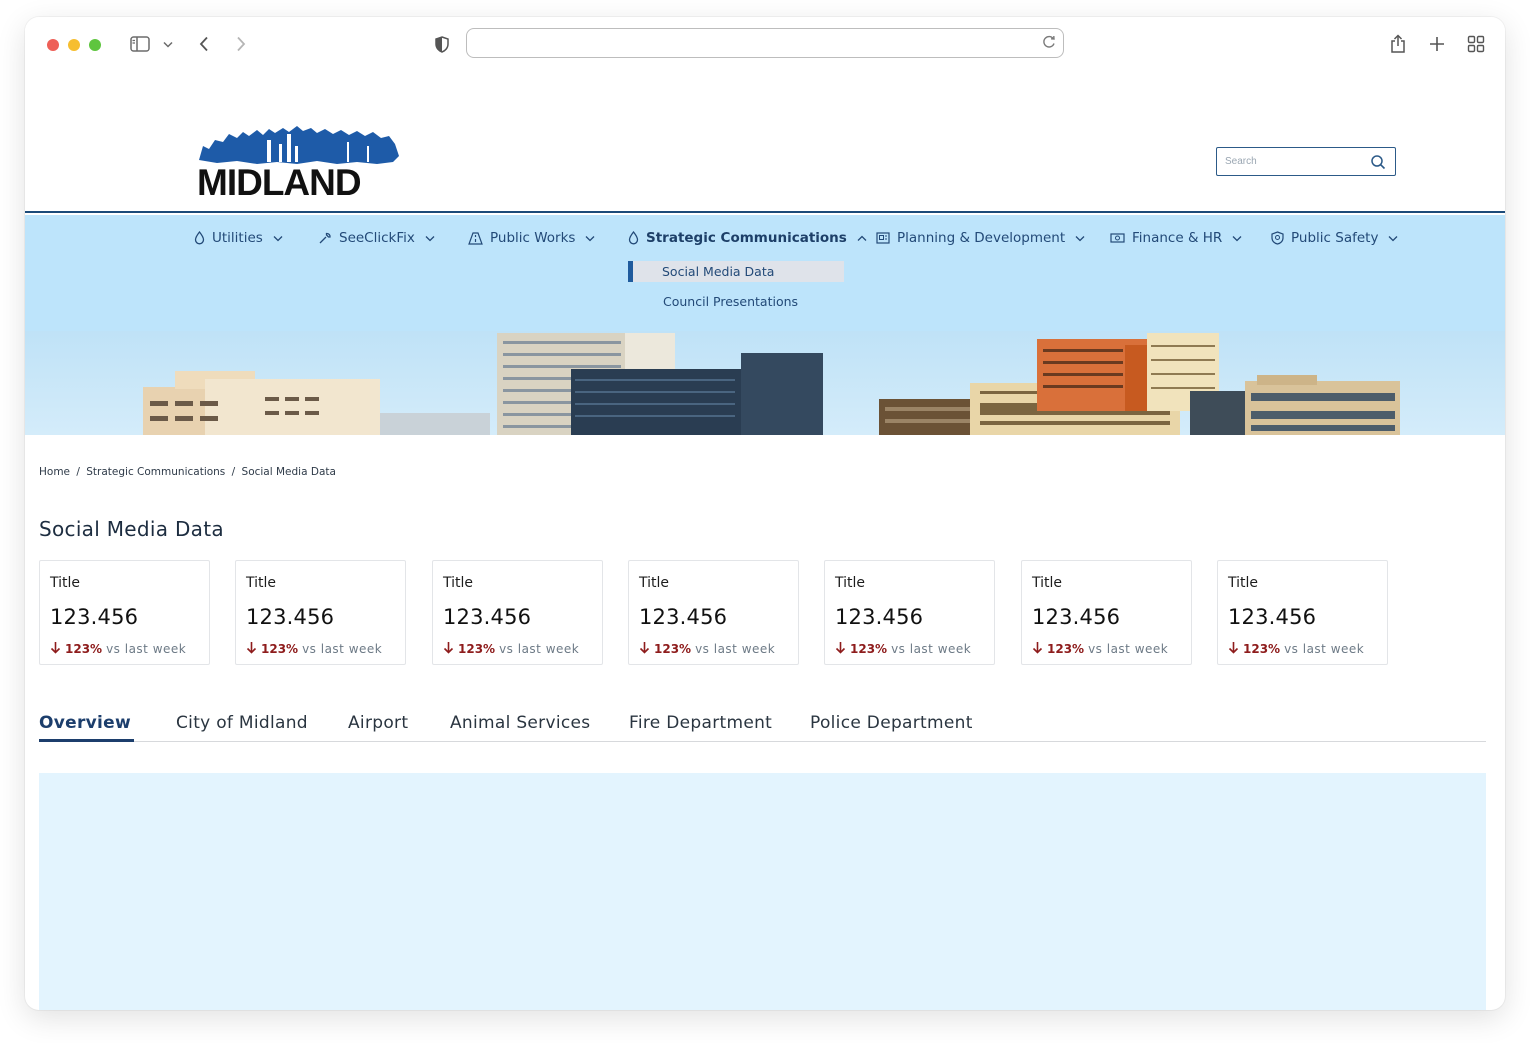 This screenshot has width=1530, height=1043. What do you see at coordinates (378, 723) in the screenshot?
I see `tab-airport: Airport` at bounding box center [378, 723].